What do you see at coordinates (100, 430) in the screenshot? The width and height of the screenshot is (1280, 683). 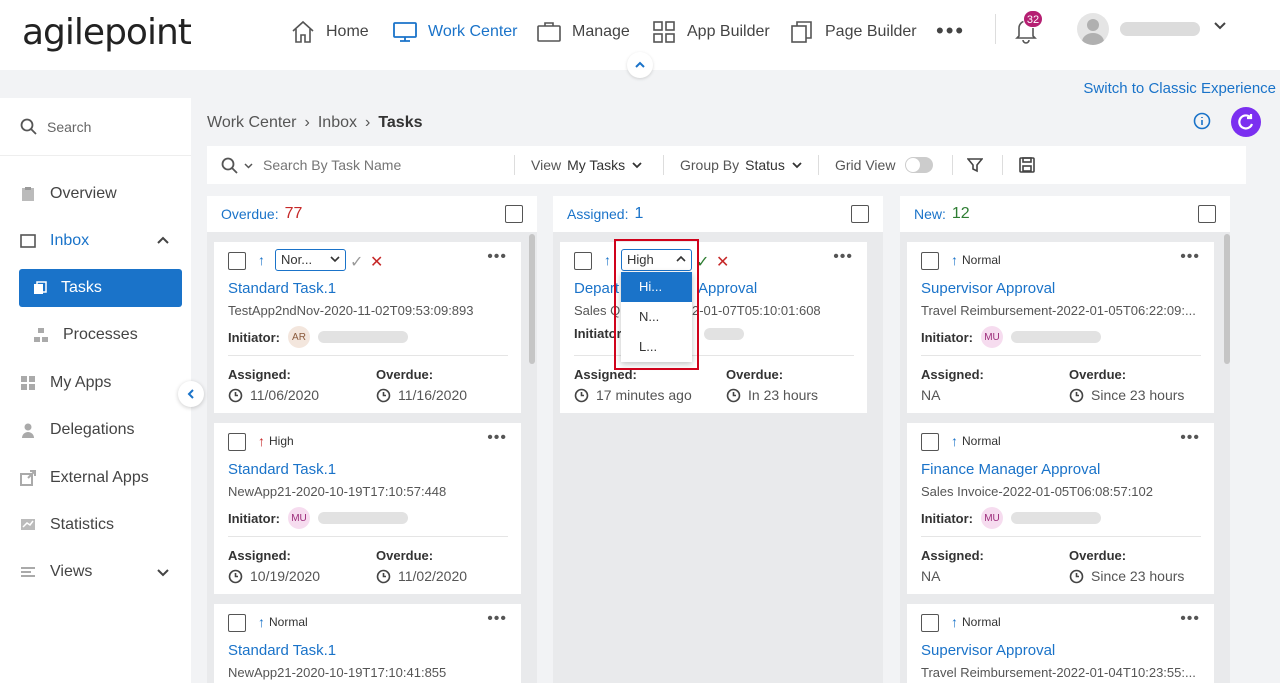 I see `sidebar-item-delegations: Delegations` at bounding box center [100, 430].